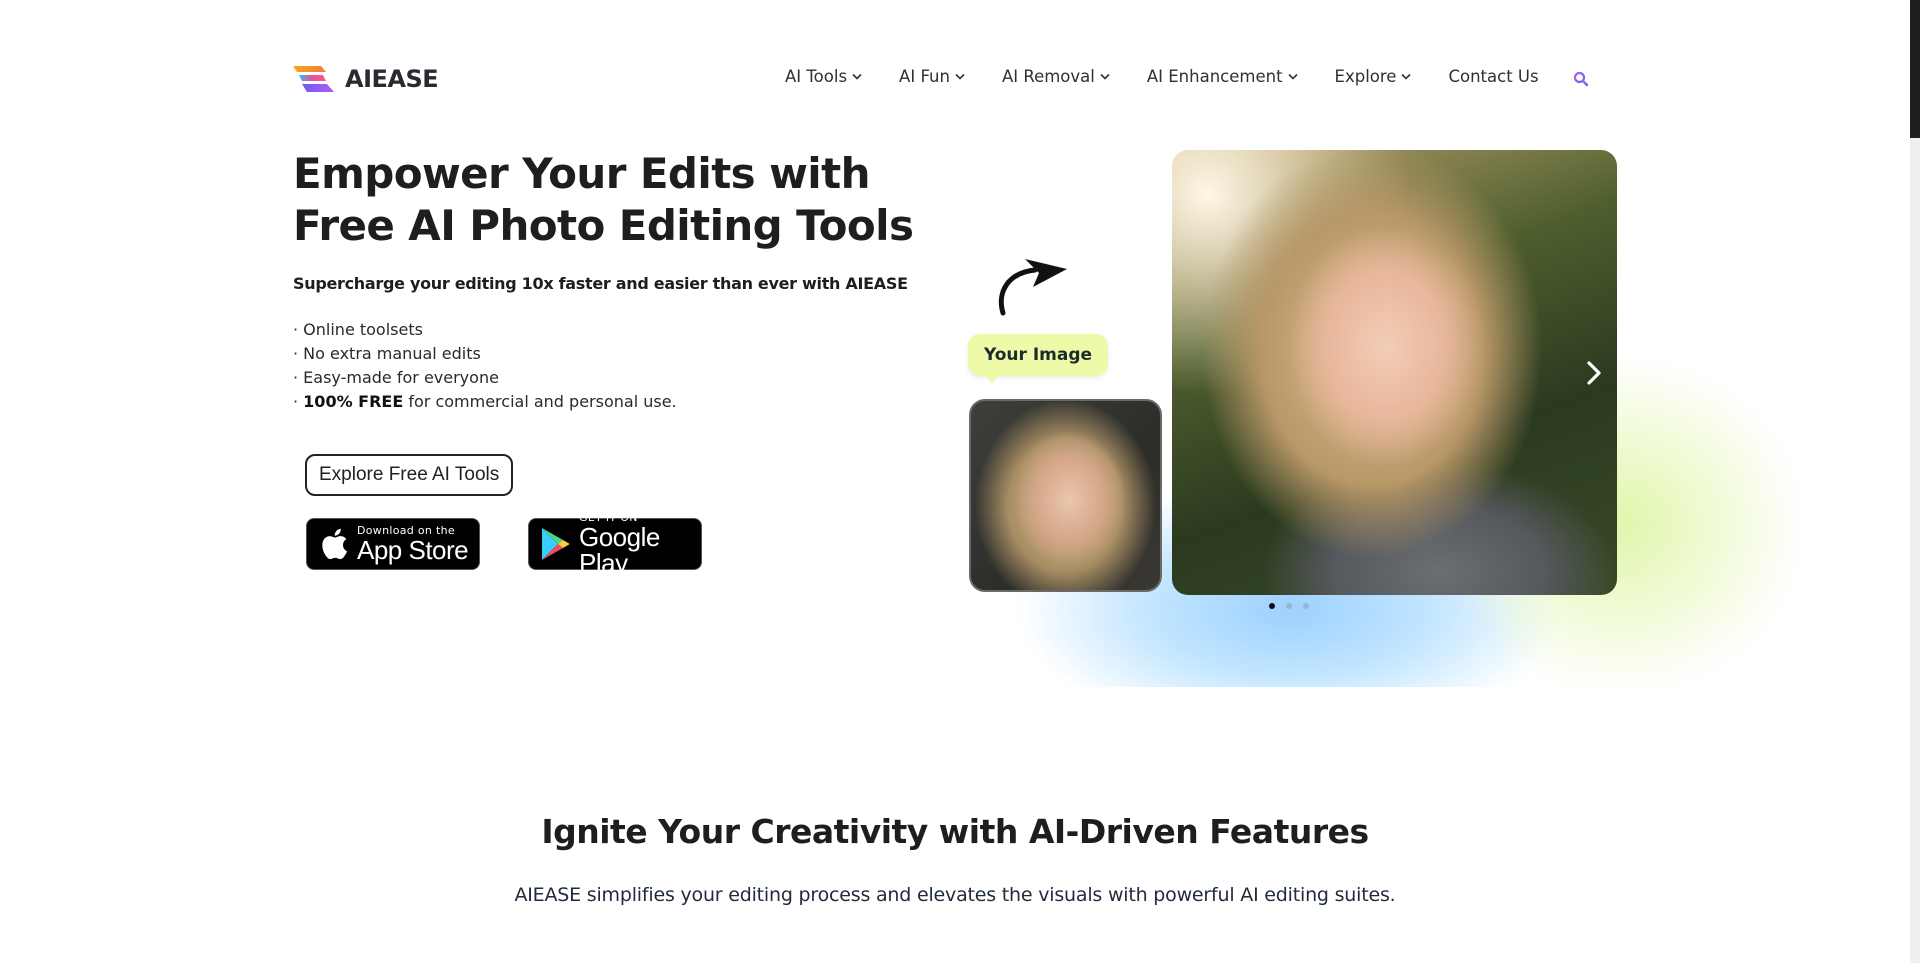 Image resolution: width=1920 pixels, height=963 pixels. Describe the element at coordinates (1365, 76) in the screenshot. I see `nav-label: Explore` at that location.